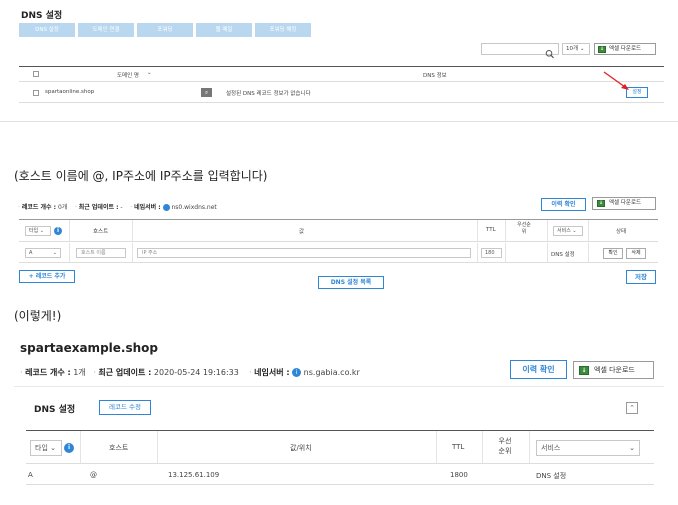 The height and width of the screenshot is (505, 678). I want to click on caption-example: (이렇게!), so click(38, 316).